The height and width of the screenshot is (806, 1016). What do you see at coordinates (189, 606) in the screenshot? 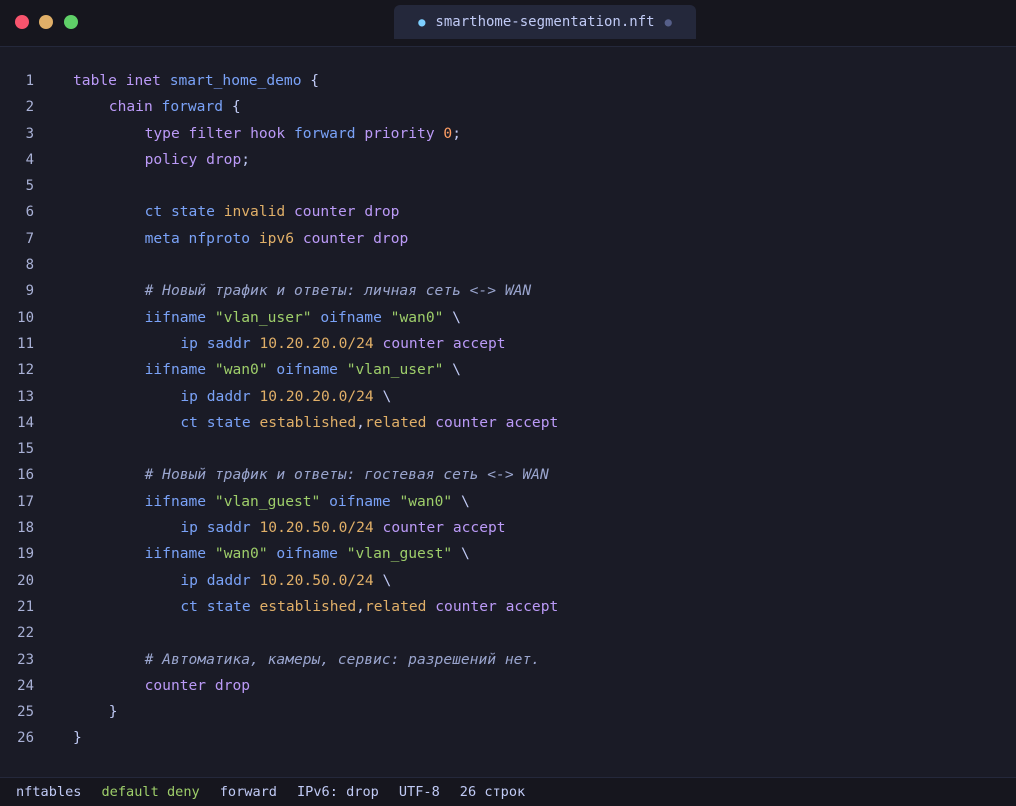
I see `code-token: ct` at bounding box center [189, 606].